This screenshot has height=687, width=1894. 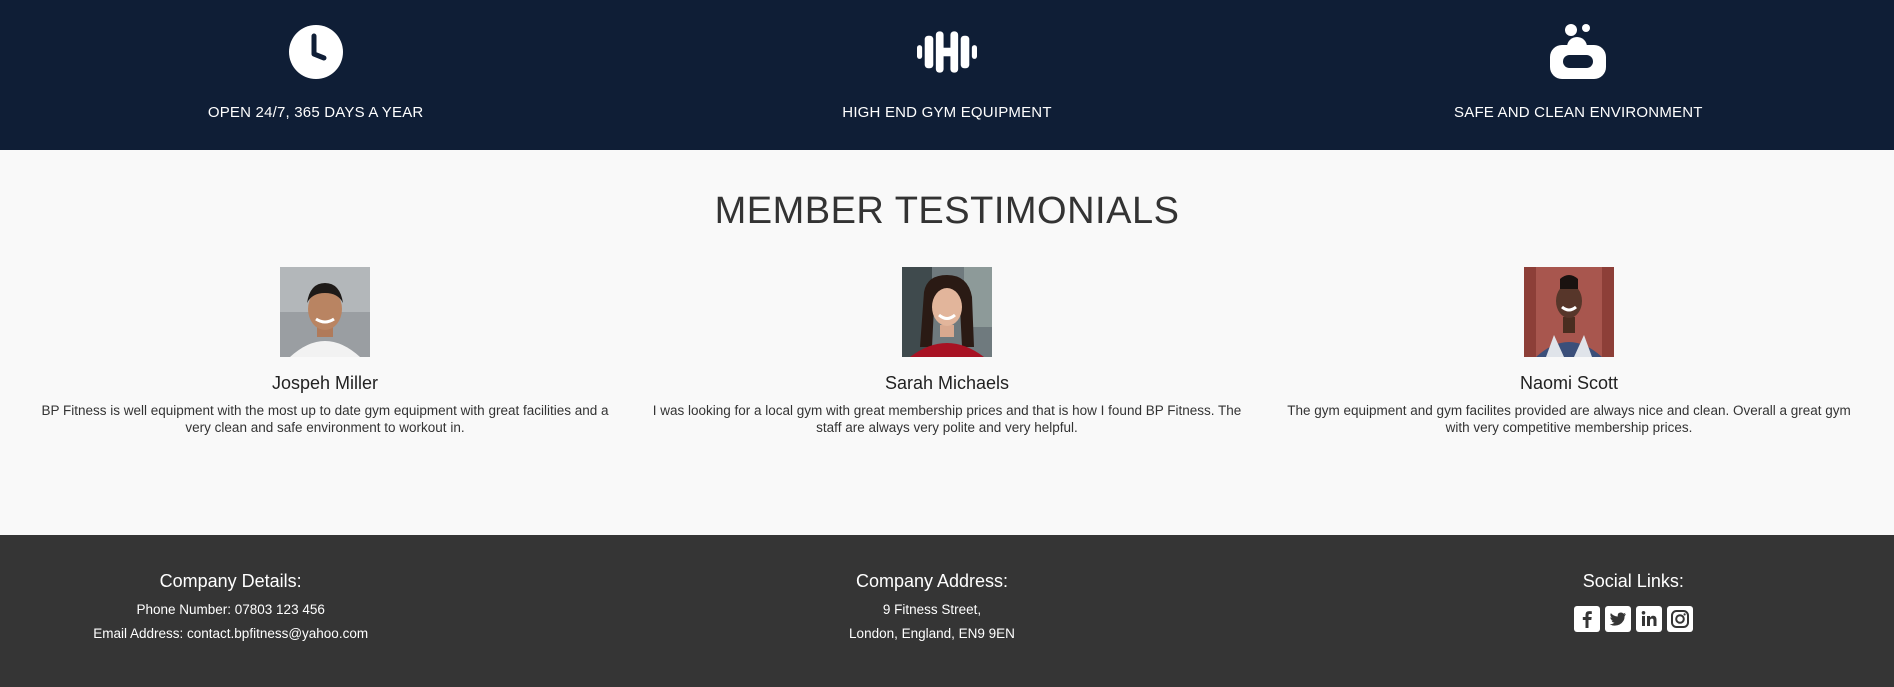 What do you see at coordinates (947, 211) in the screenshot?
I see `section-title: MEMBER TESTIMONIALS` at bounding box center [947, 211].